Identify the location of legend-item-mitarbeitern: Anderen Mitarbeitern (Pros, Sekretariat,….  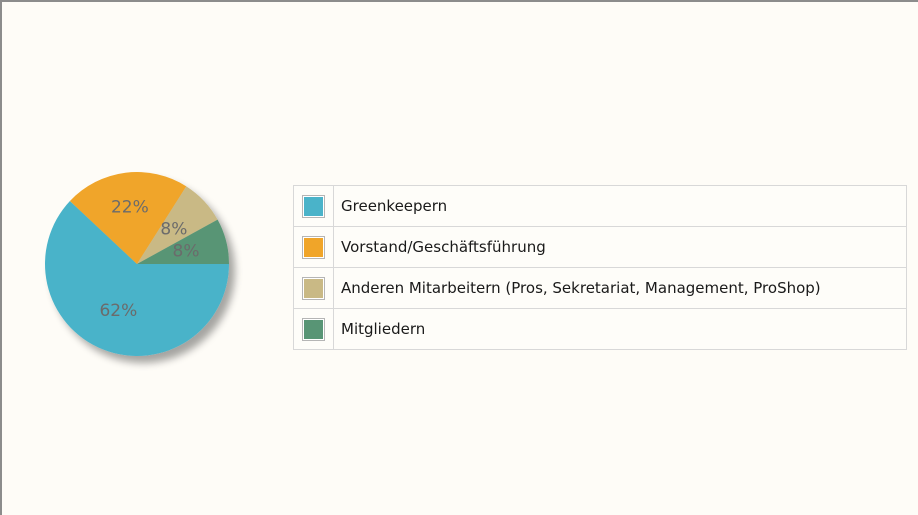
(600, 288).